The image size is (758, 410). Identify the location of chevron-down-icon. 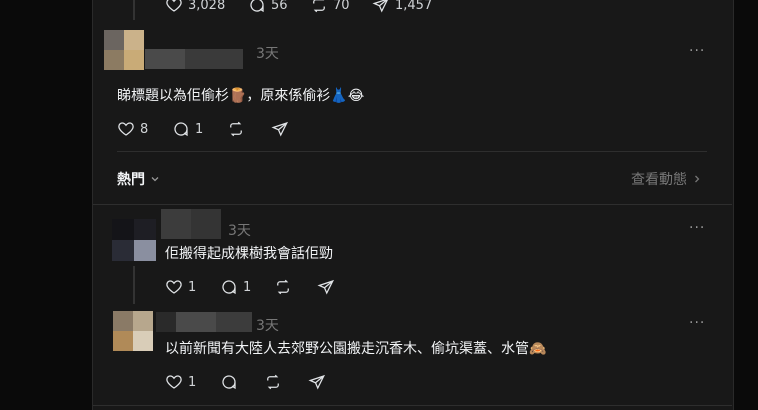
(155, 179).